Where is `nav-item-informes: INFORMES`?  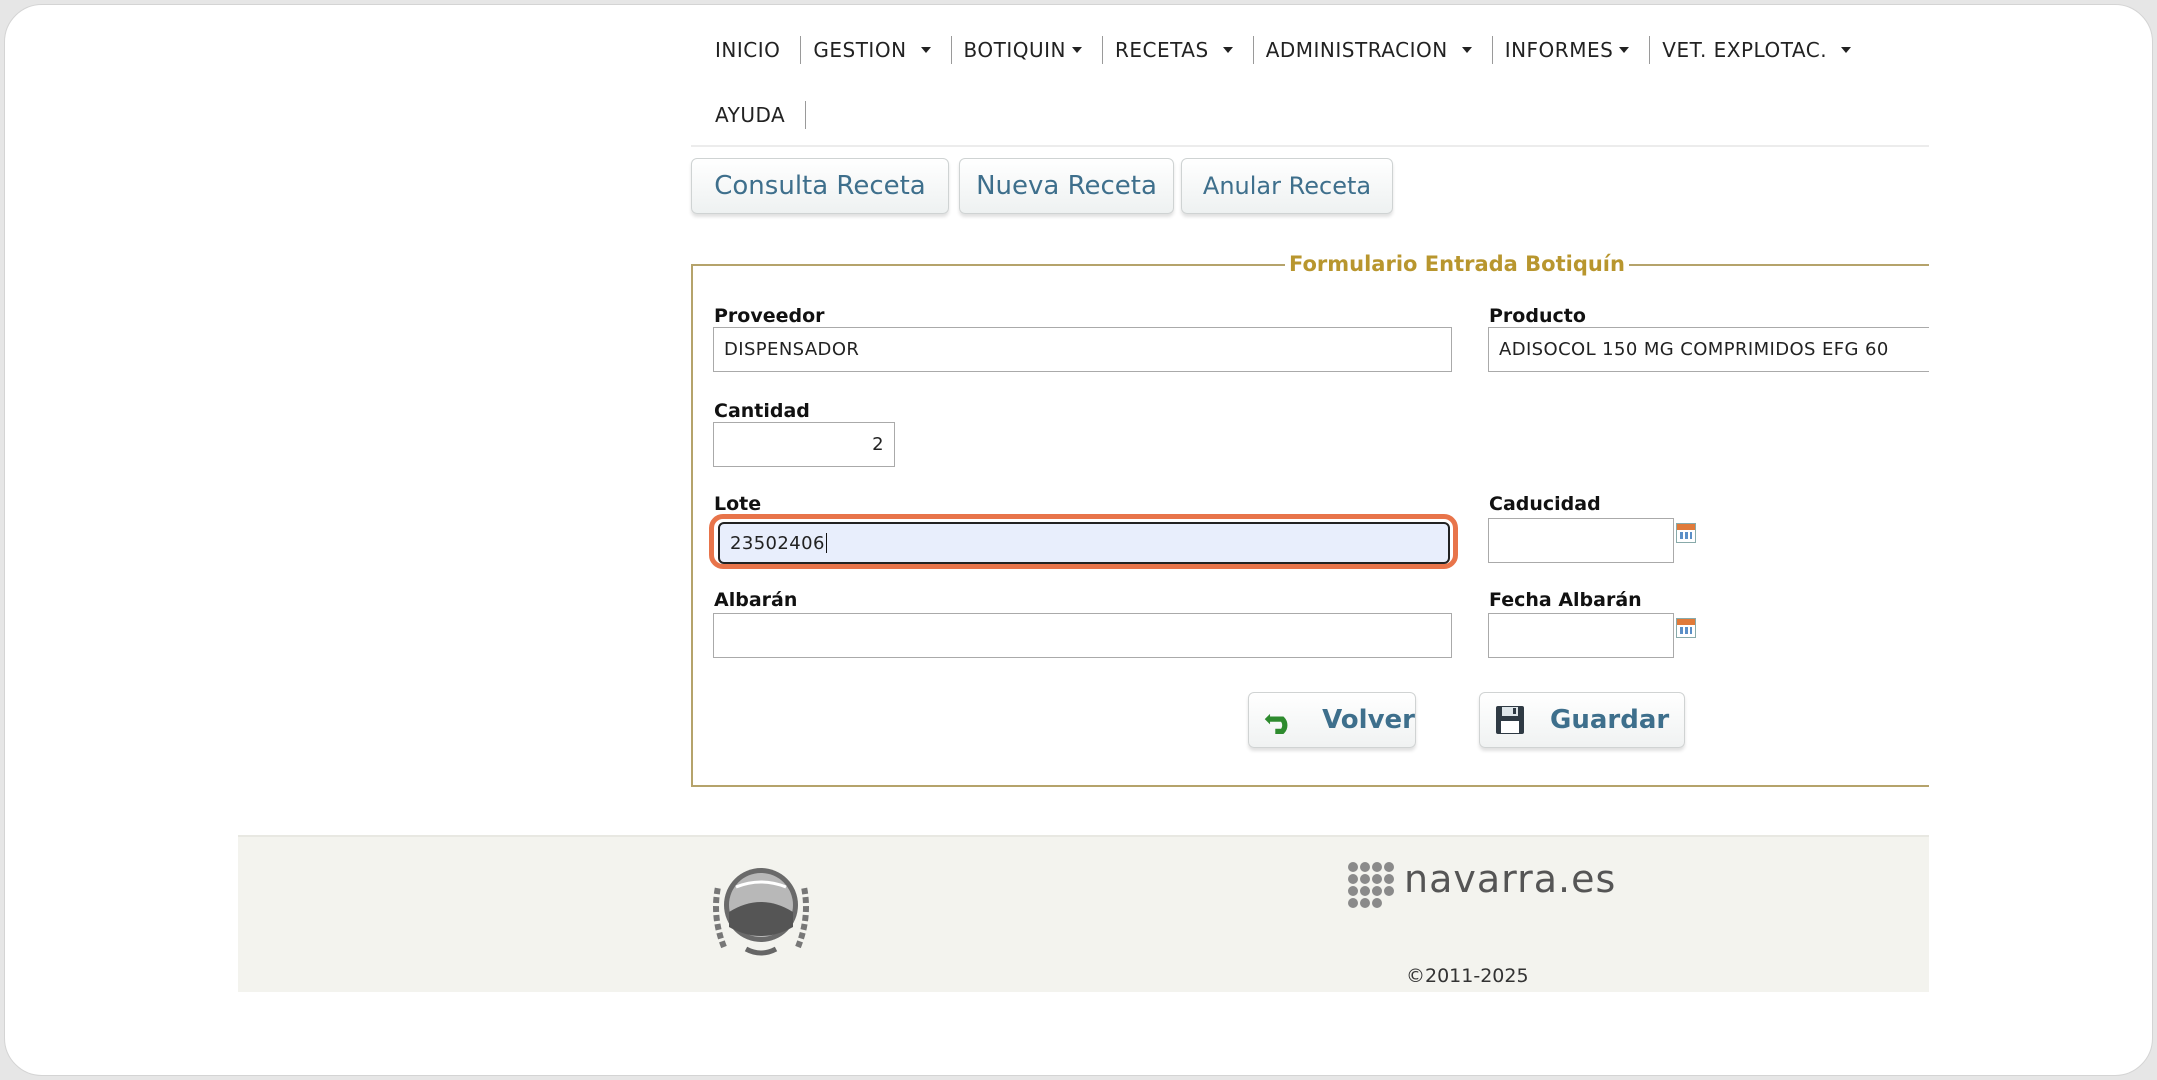
nav-item-informes: INFORMES is located at coordinates (1571, 50).